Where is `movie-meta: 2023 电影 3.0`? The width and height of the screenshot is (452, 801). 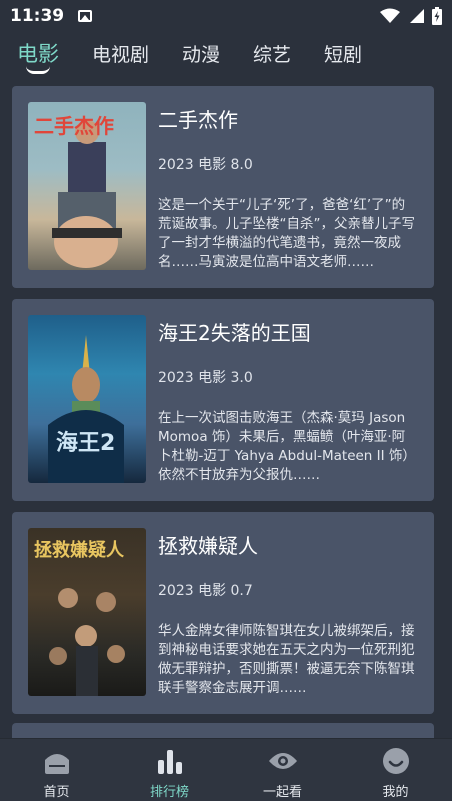
movie-meta: 2023 电影 3.0 is located at coordinates (205, 378).